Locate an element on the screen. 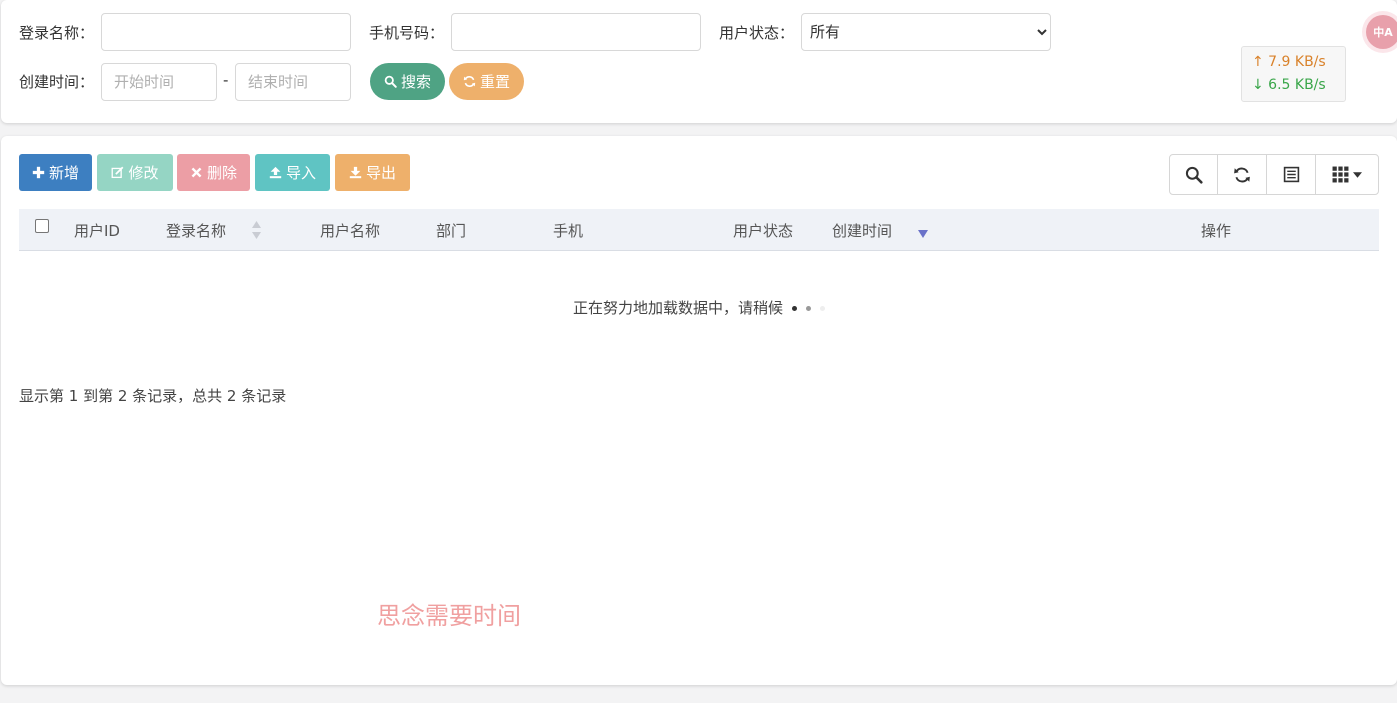 This screenshot has width=1397, height=703. loading-indicator: 正在努力地加载数据中，请稍候 is located at coordinates (699, 307).